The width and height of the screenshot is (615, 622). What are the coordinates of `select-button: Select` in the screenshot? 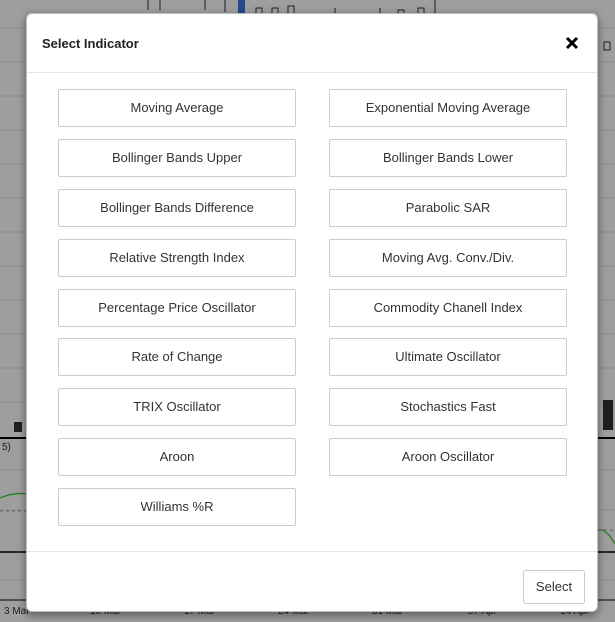 It's located at (554, 587).